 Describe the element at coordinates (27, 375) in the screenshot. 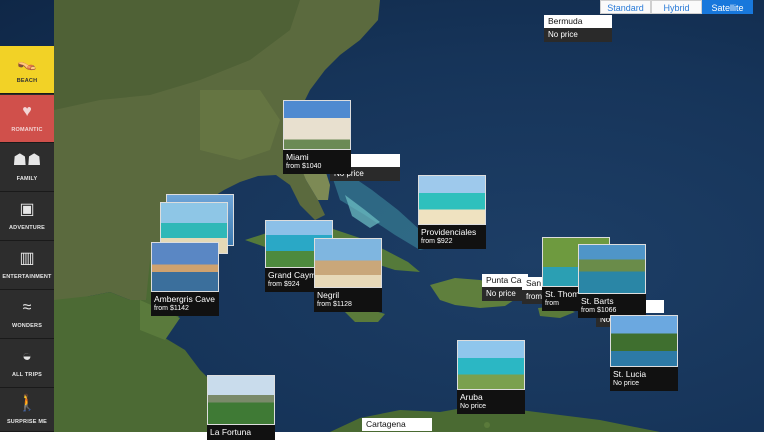

I see `category-label: All Trips` at that location.